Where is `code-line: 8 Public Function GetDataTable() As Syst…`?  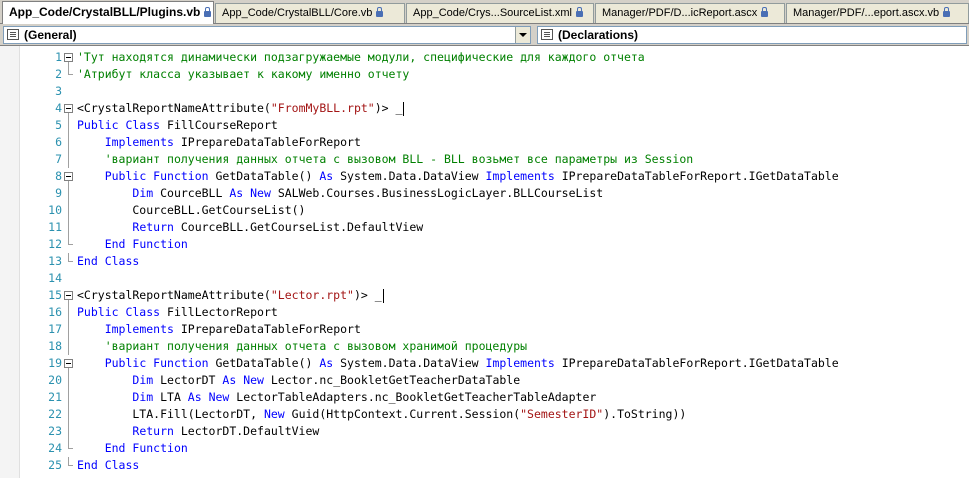
code-line: 8 Public Function GetDataTable() As Syst… is located at coordinates (484, 176).